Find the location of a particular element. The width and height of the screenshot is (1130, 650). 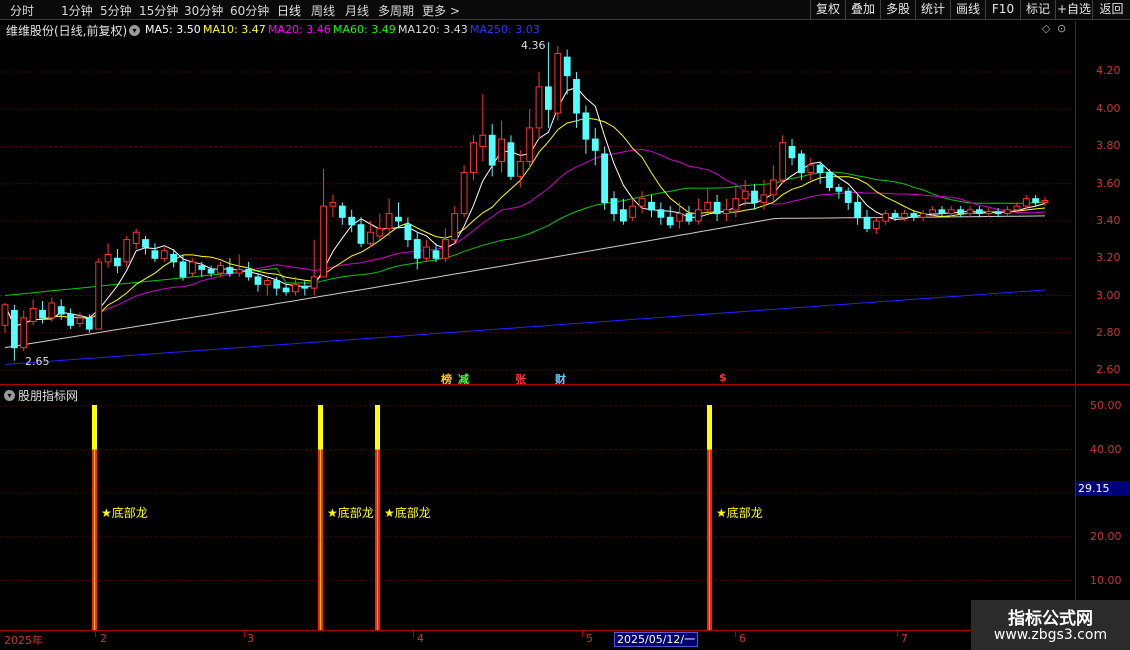

date-label: 7 is located at coordinates (904, 638).